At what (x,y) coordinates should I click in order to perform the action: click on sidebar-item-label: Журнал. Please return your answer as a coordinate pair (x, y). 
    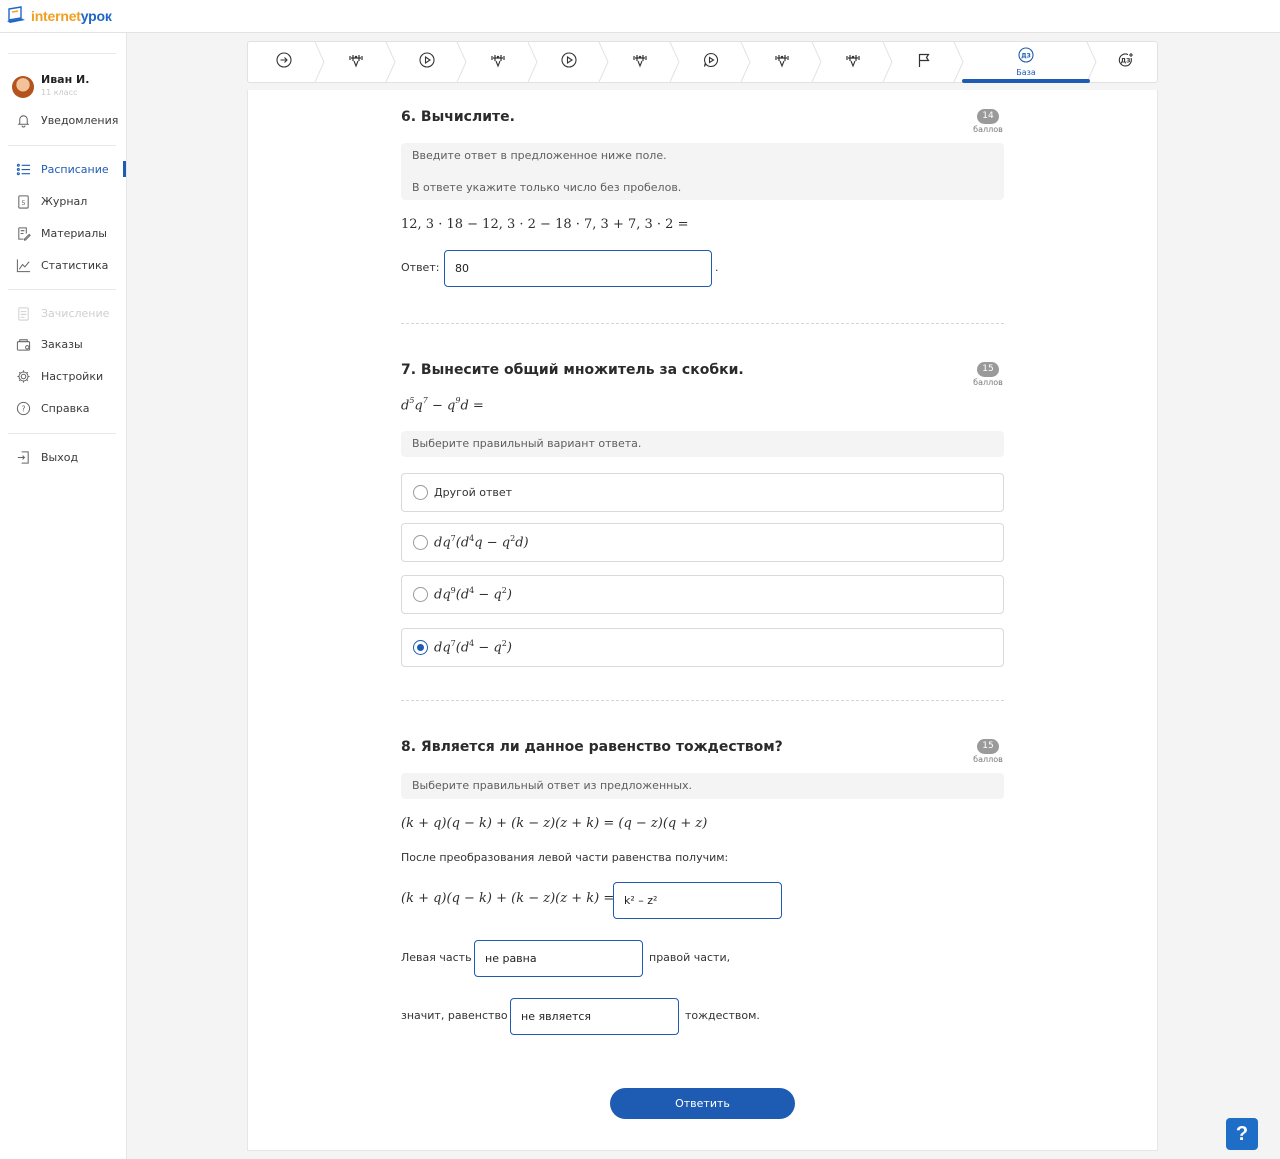
    Looking at the image, I should click on (64, 201).